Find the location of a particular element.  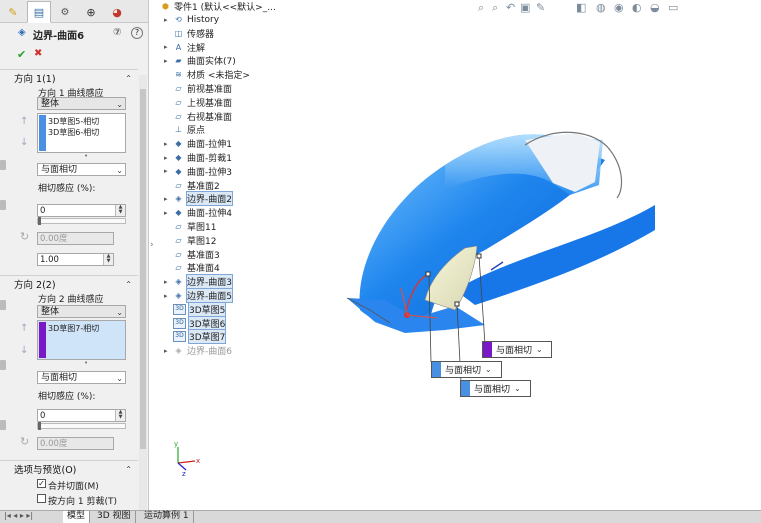

configuration-manager-tab: ⚙ is located at coordinates (65, 12).